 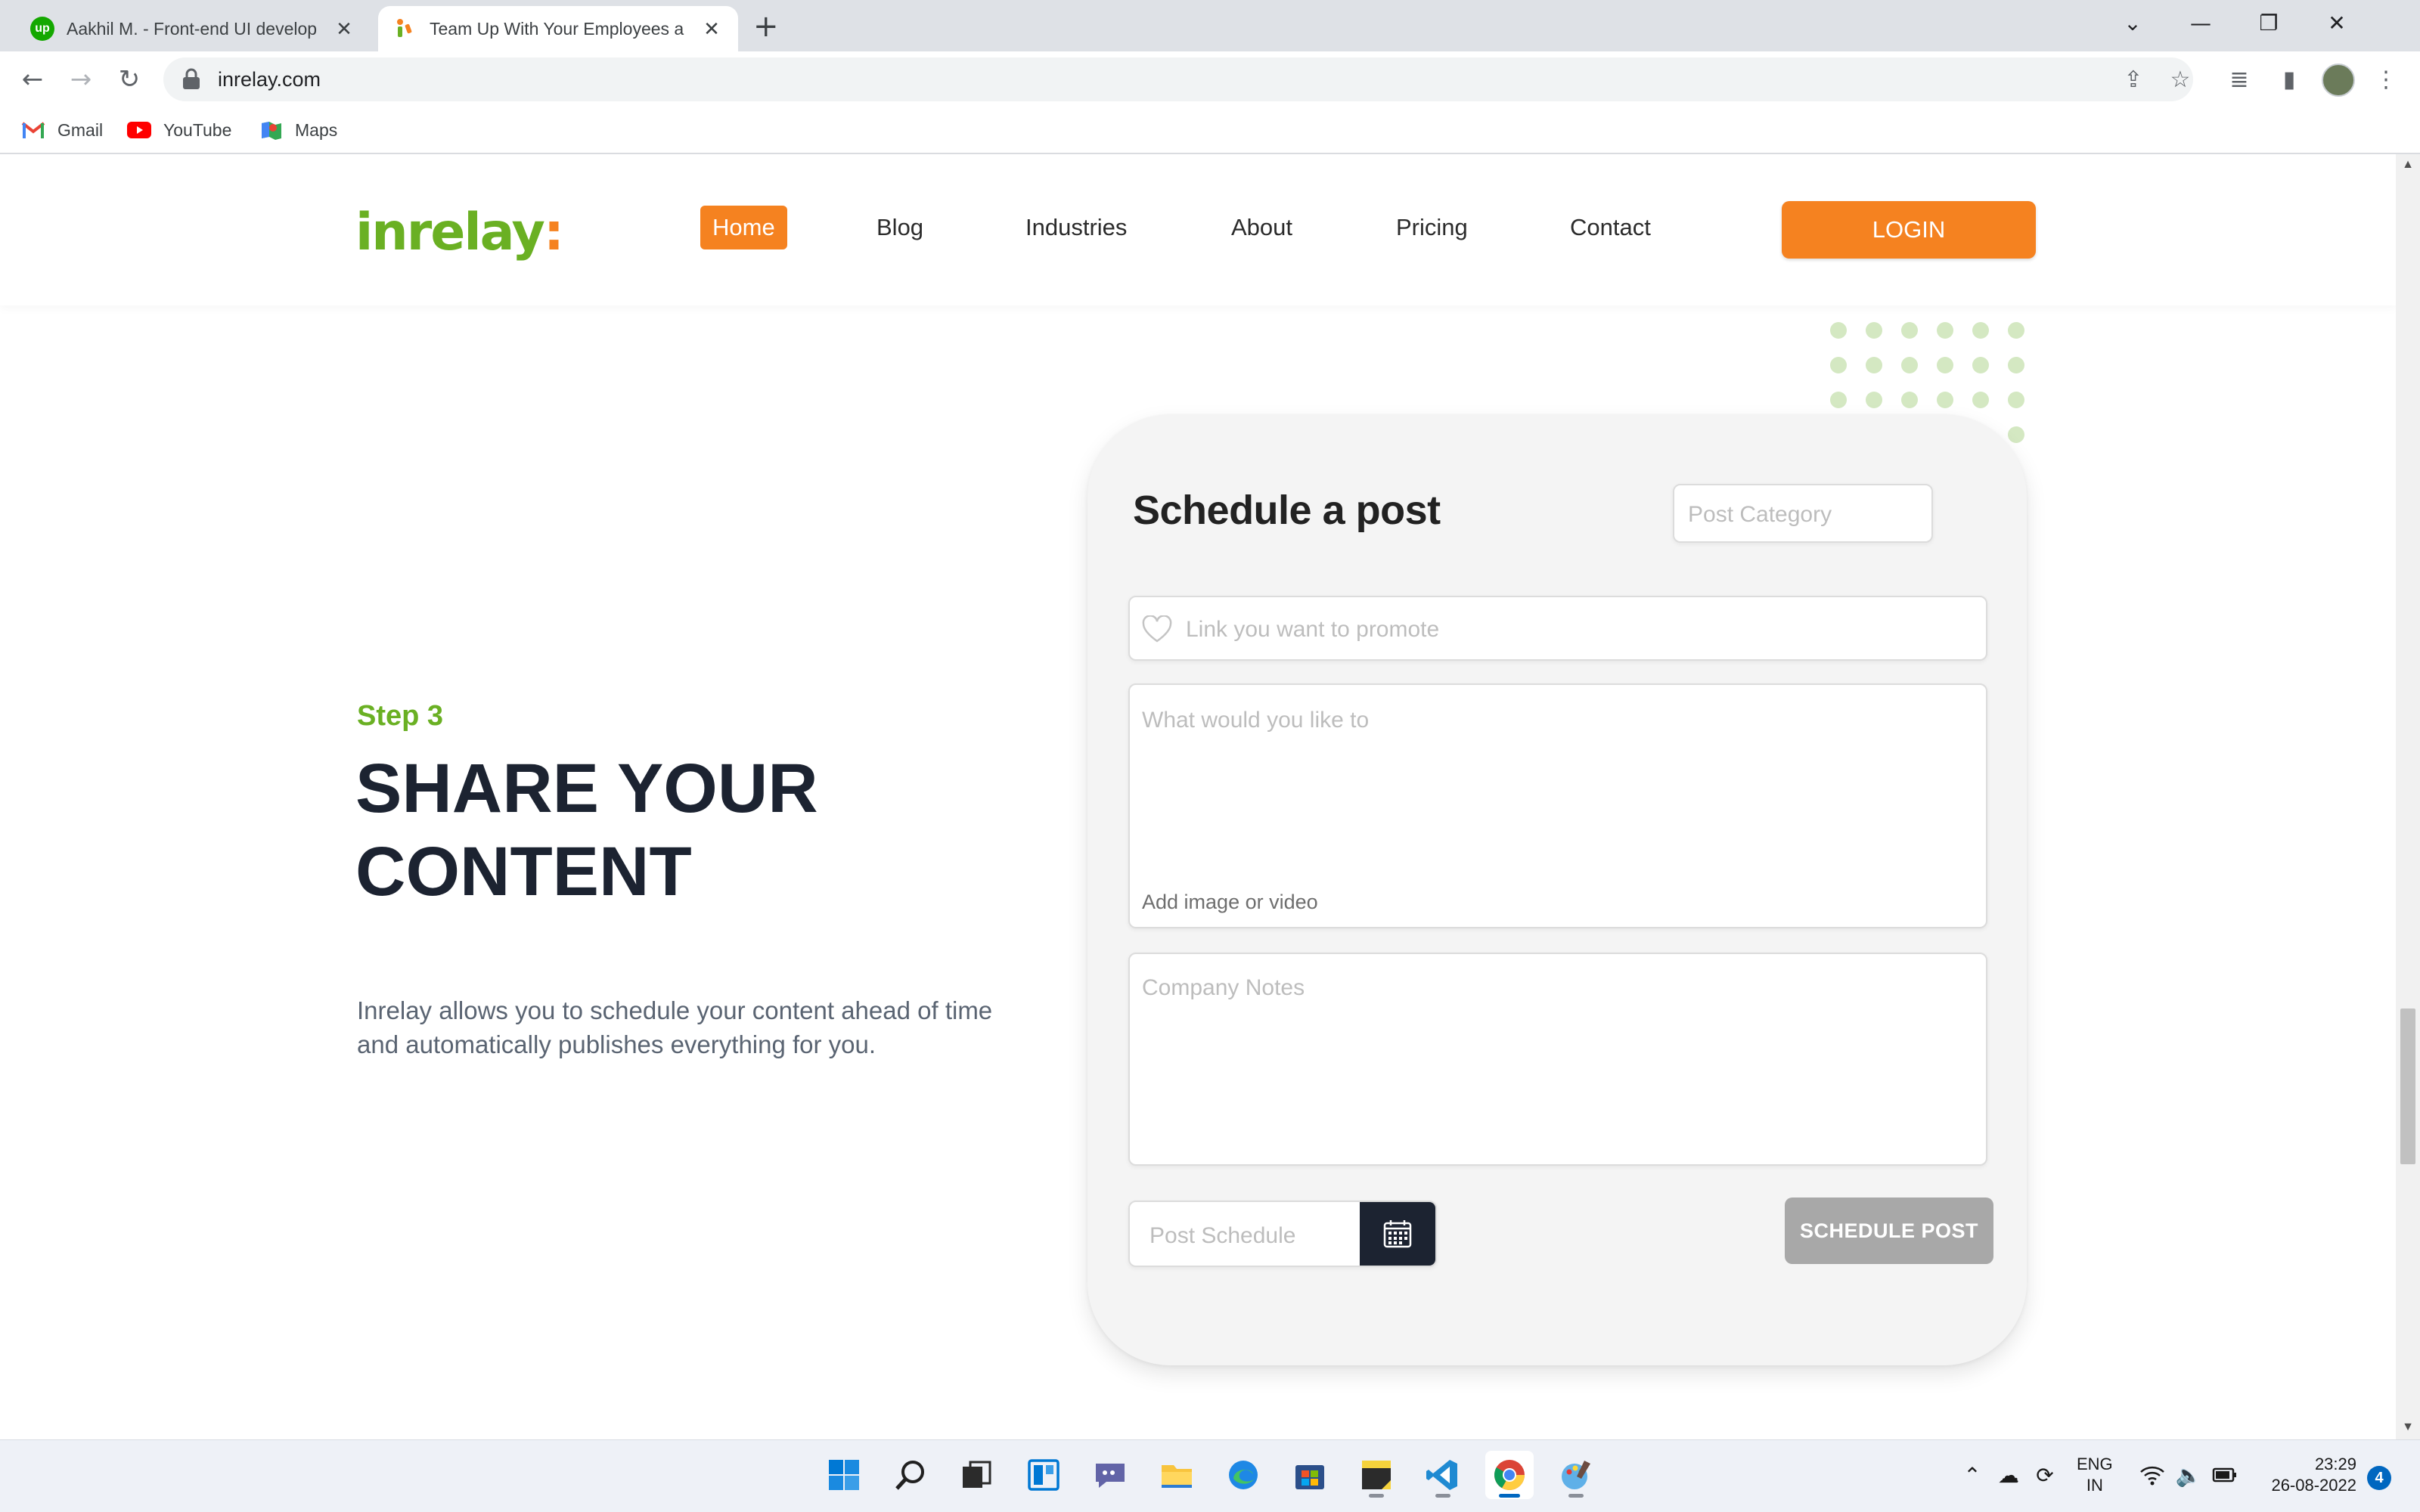 What do you see at coordinates (129, 79) in the screenshot?
I see `reload-icon: ↻` at bounding box center [129, 79].